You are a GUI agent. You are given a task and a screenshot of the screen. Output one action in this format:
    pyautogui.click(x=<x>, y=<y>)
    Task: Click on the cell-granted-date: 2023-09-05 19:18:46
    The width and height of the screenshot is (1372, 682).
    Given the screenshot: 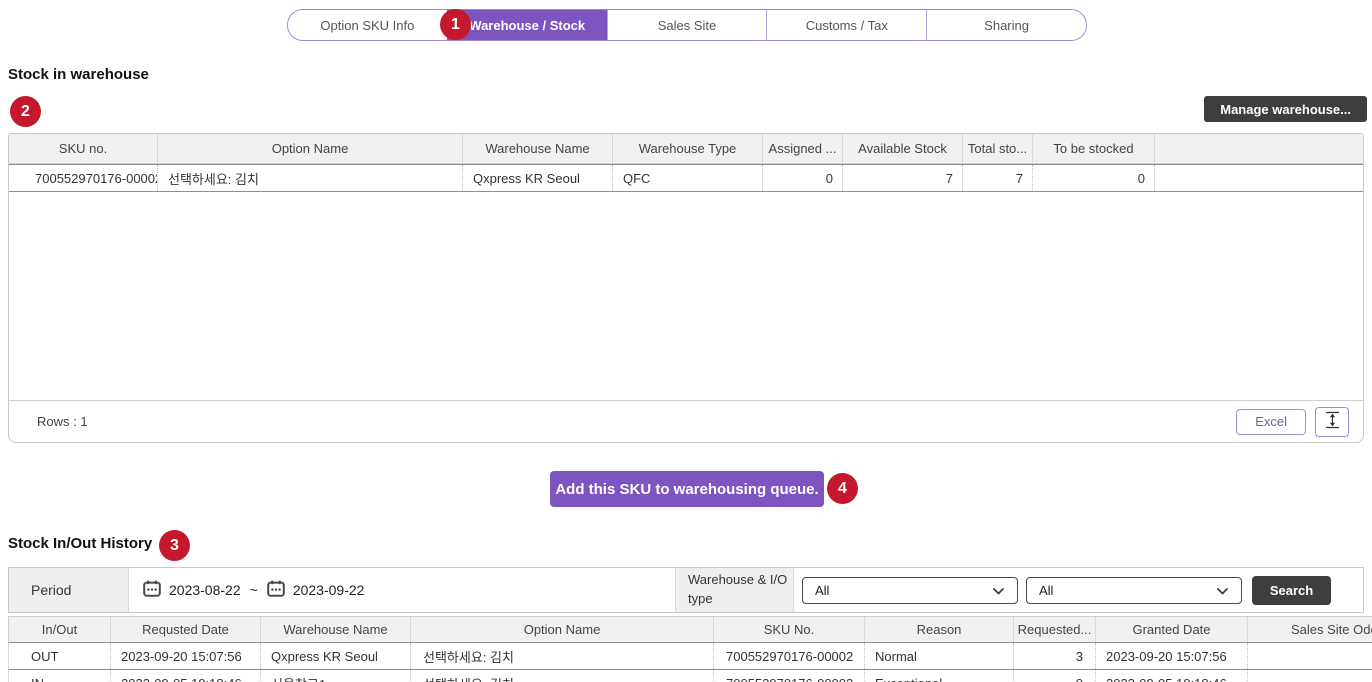 What is the action you would take?
    pyautogui.click(x=1172, y=676)
    